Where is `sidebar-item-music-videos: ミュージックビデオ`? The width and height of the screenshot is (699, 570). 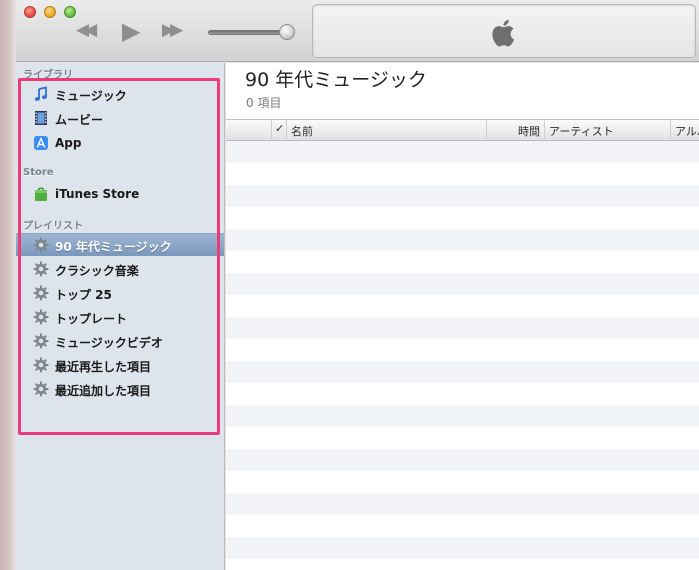
sidebar-item-music-videos: ミュージックビデオ is located at coordinates (120, 341).